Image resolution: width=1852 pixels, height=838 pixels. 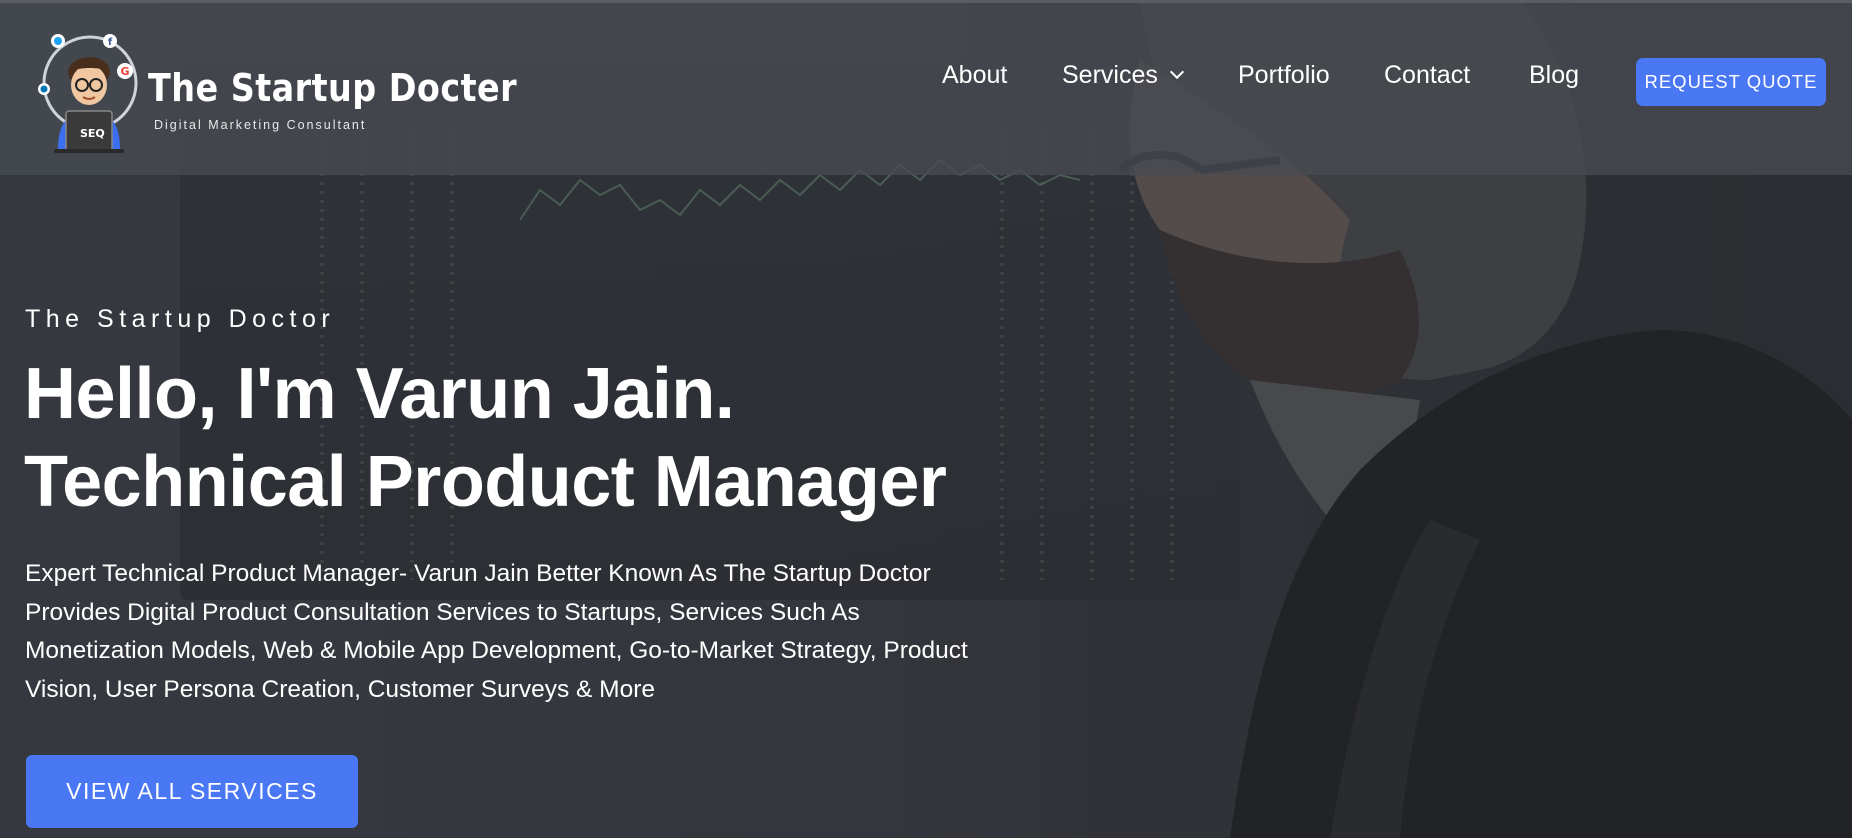 What do you see at coordinates (379, 394) in the screenshot?
I see `hero-headline-line-1: Hello, I'm Varun Jain.` at bounding box center [379, 394].